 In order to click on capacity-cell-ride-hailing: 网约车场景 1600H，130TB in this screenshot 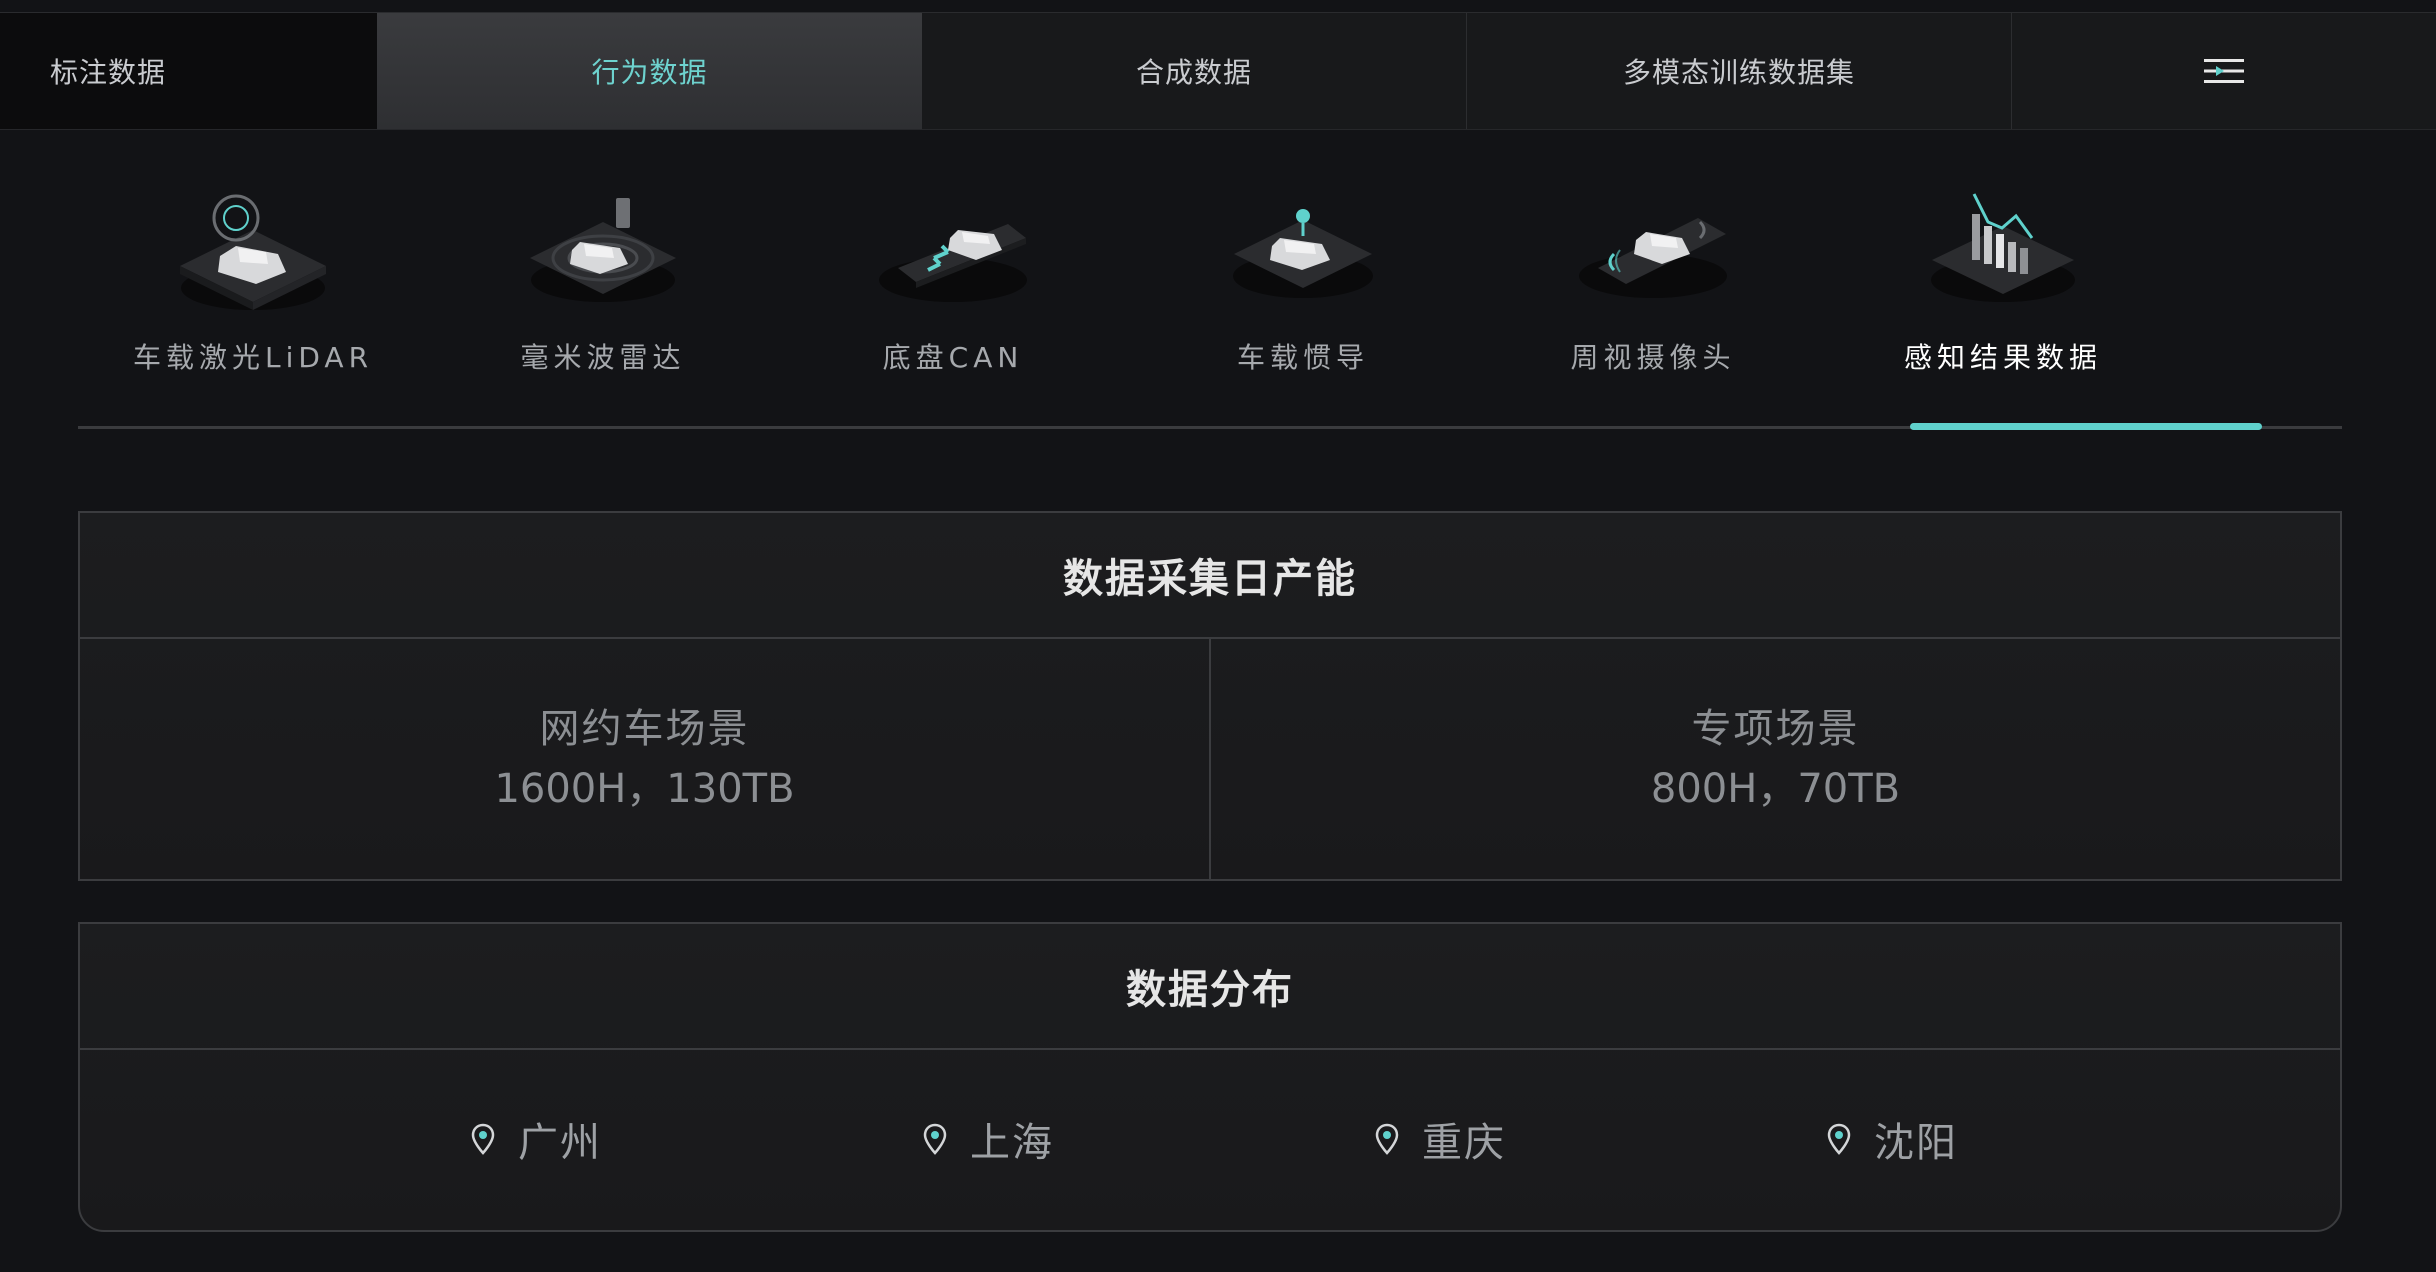, I will do `click(644, 759)`.